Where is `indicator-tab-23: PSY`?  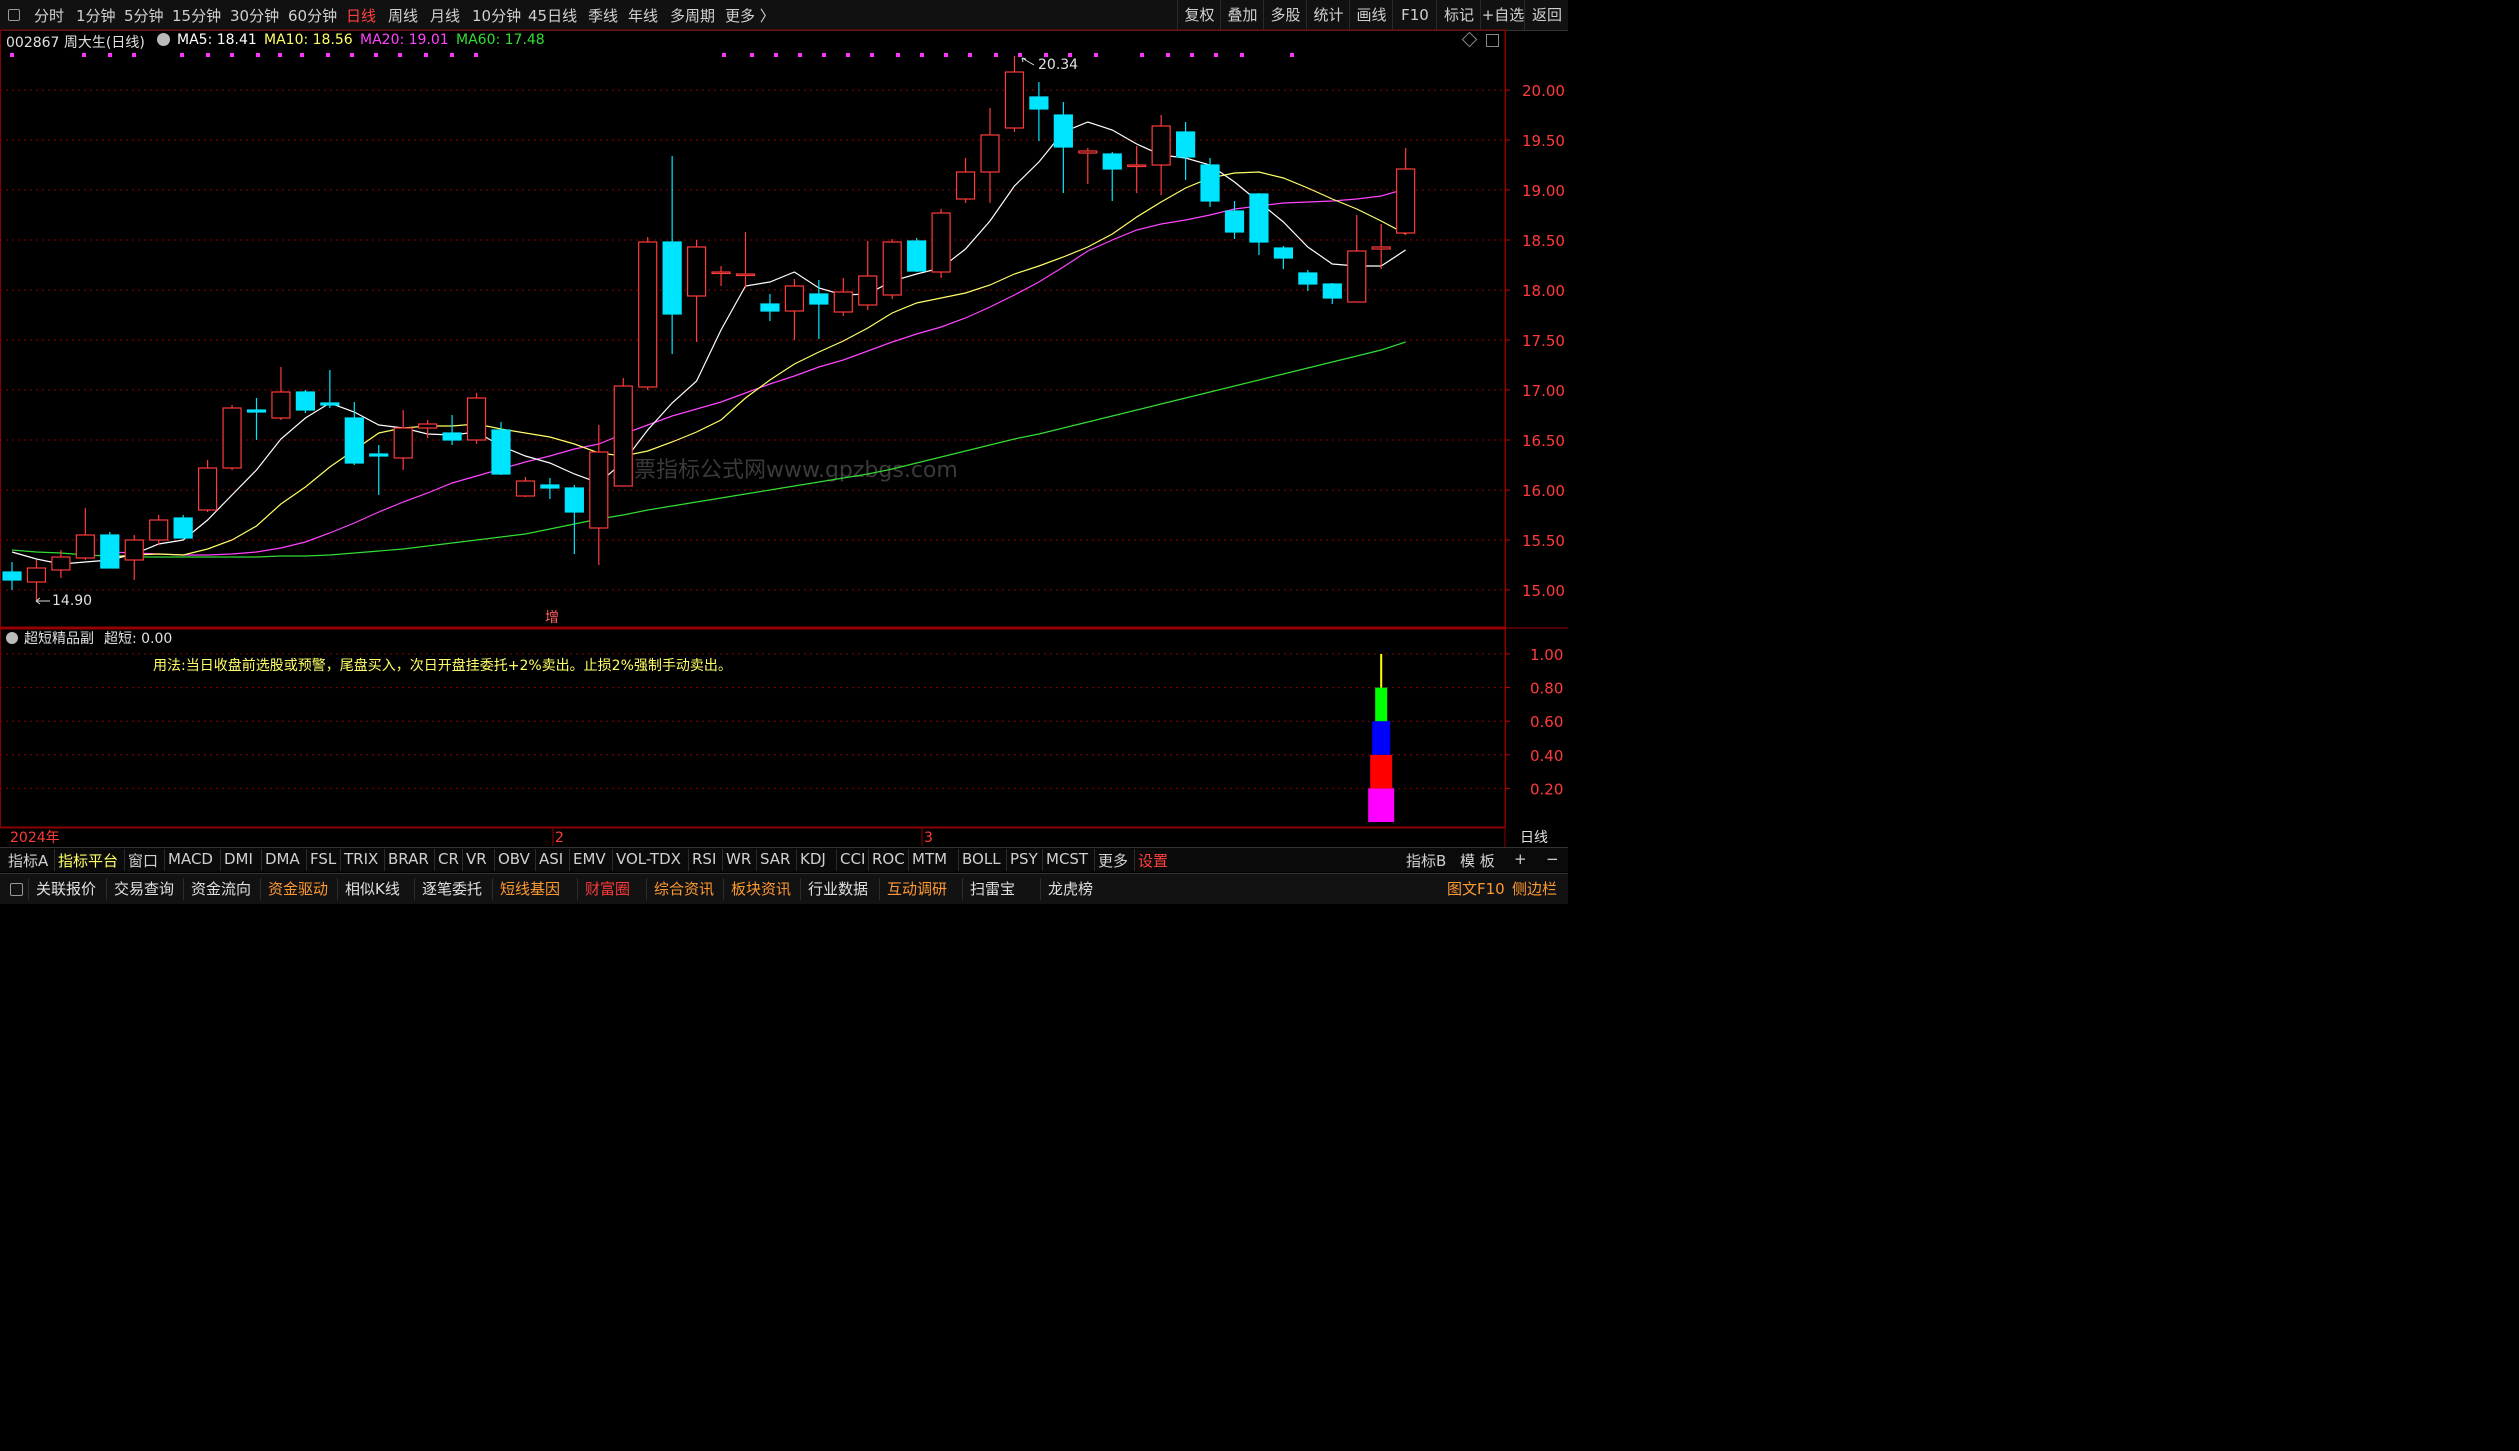
indicator-tab-23: PSY is located at coordinates (1024, 859).